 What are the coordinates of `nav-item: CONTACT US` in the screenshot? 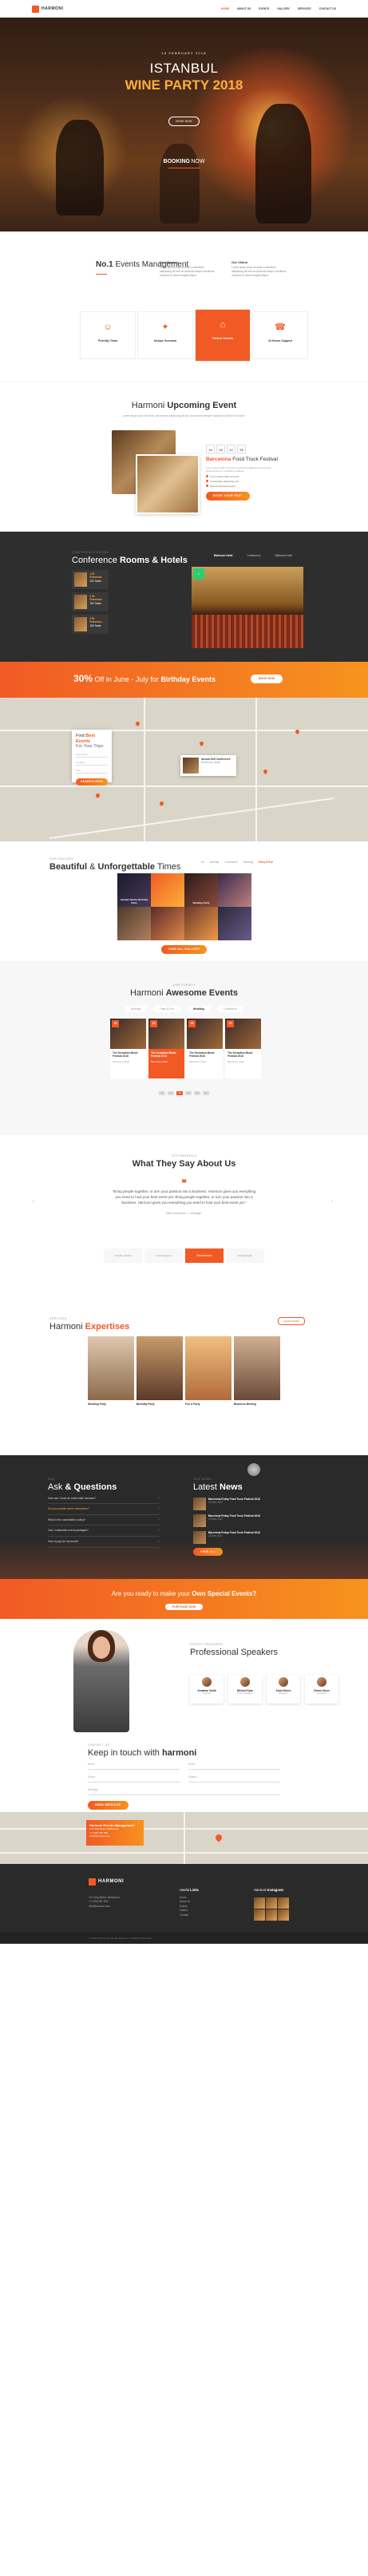 It's located at (328, 8).